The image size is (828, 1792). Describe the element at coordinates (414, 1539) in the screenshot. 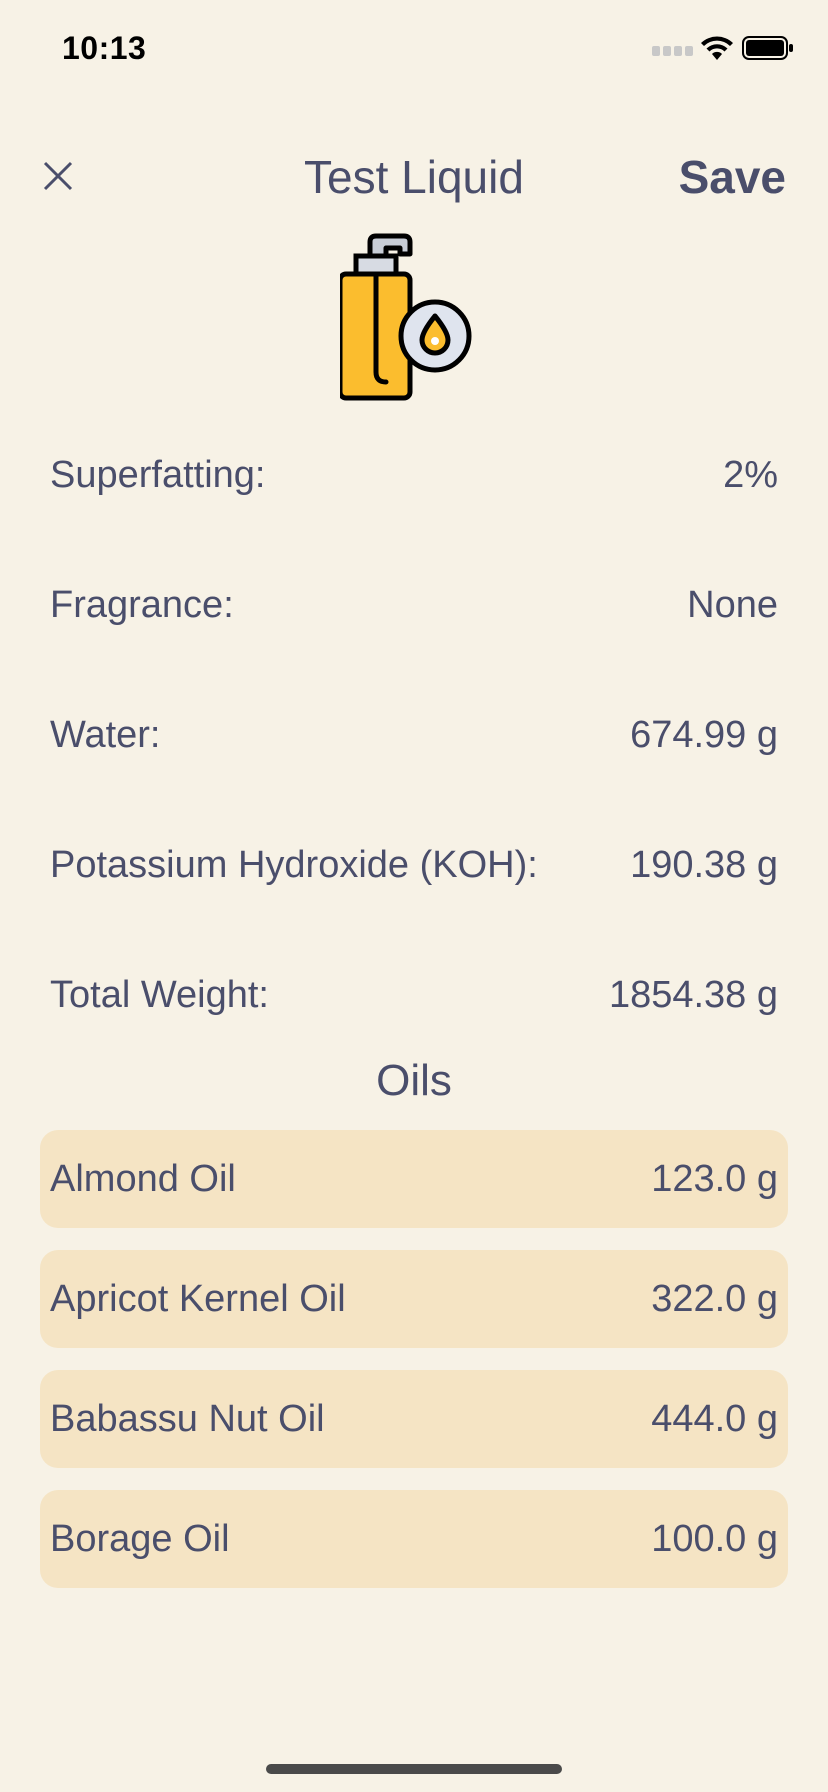

I see `oil-item-borage: Borage Oil 100.0 g` at that location.